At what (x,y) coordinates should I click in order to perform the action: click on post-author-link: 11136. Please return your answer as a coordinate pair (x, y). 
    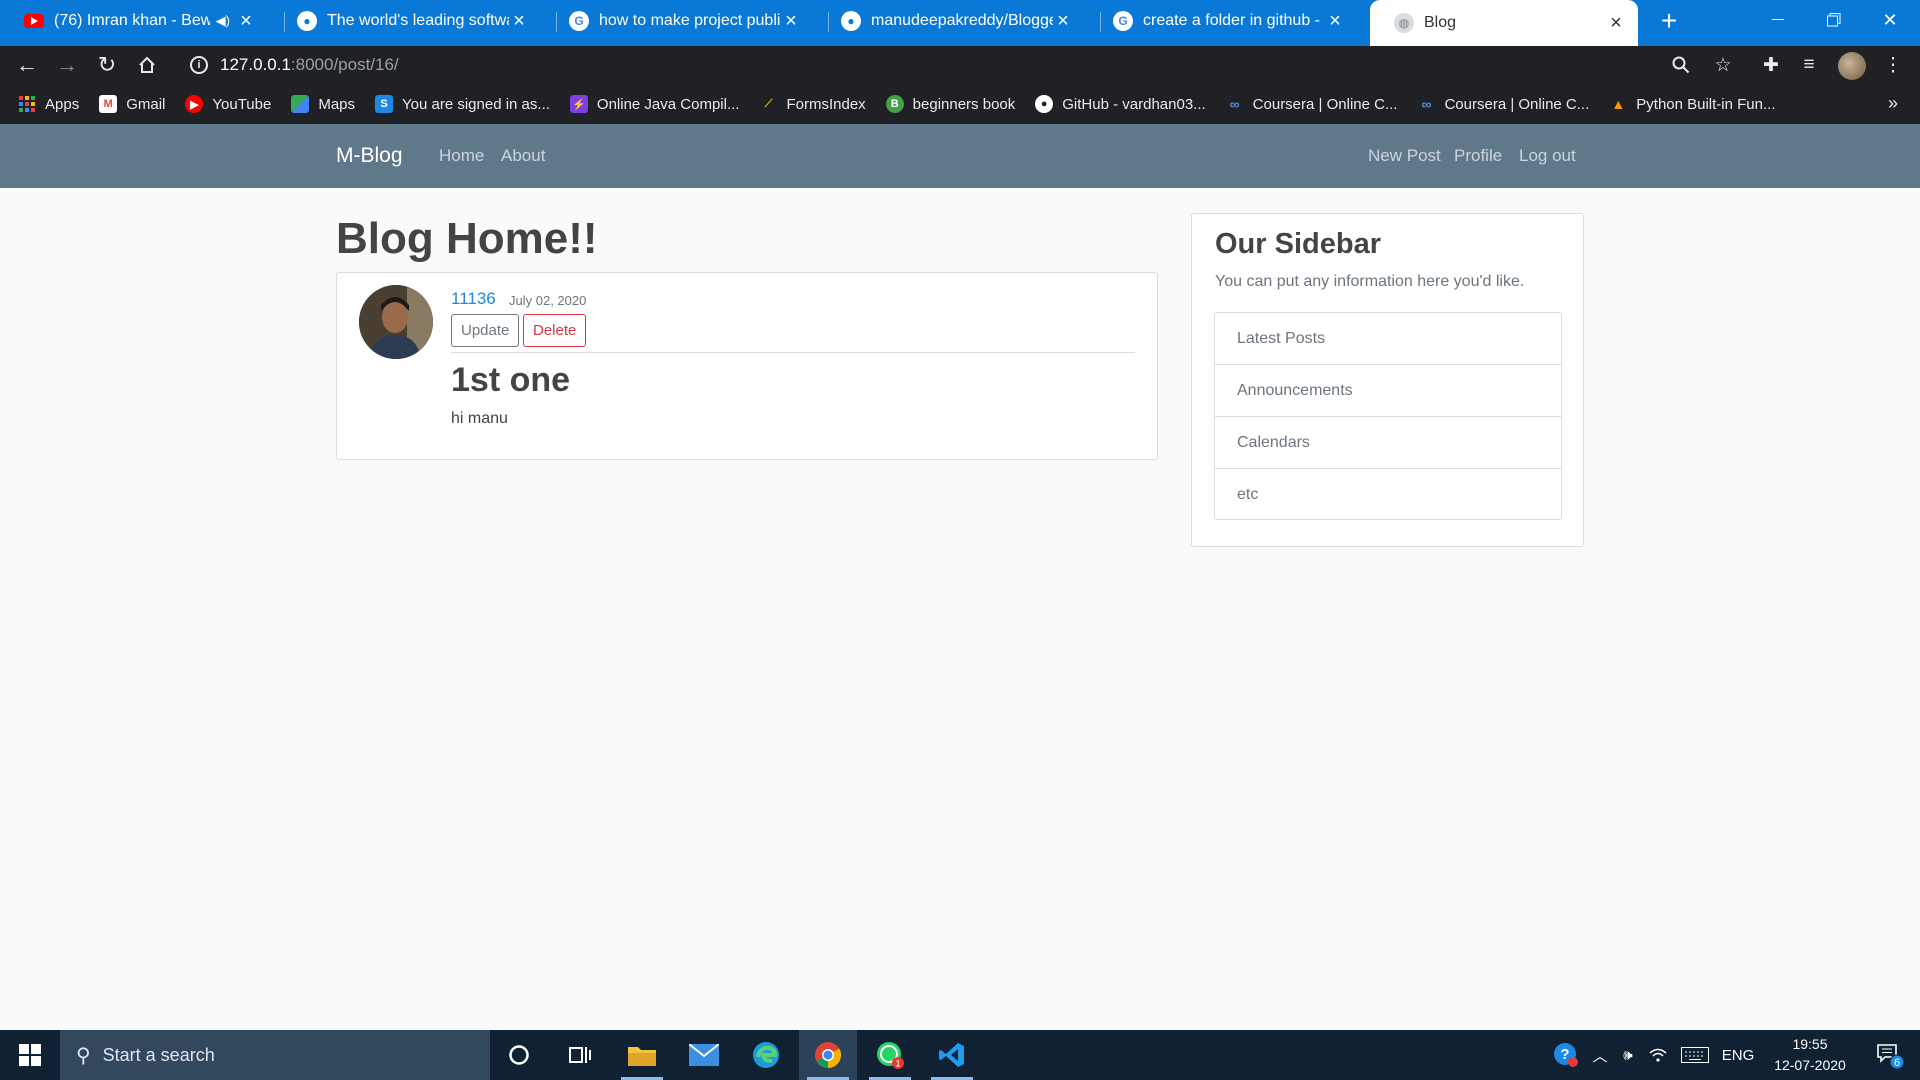
    Looking at the image, I should click on (473, 299).